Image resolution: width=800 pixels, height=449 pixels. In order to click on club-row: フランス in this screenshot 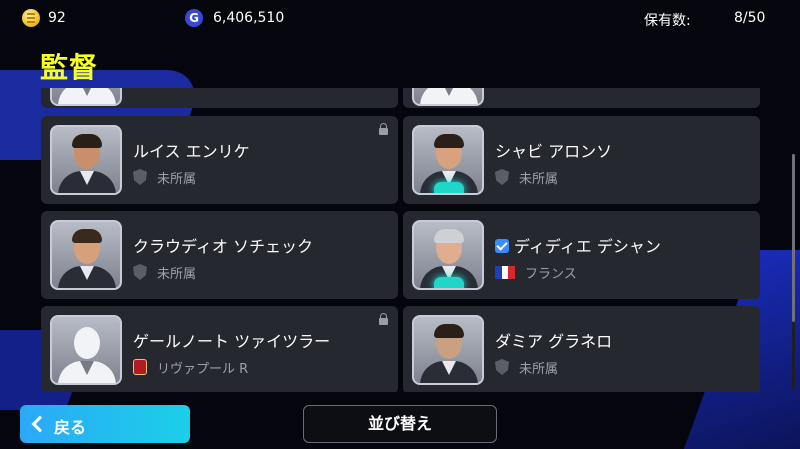, I will do `click(536, 272)`.